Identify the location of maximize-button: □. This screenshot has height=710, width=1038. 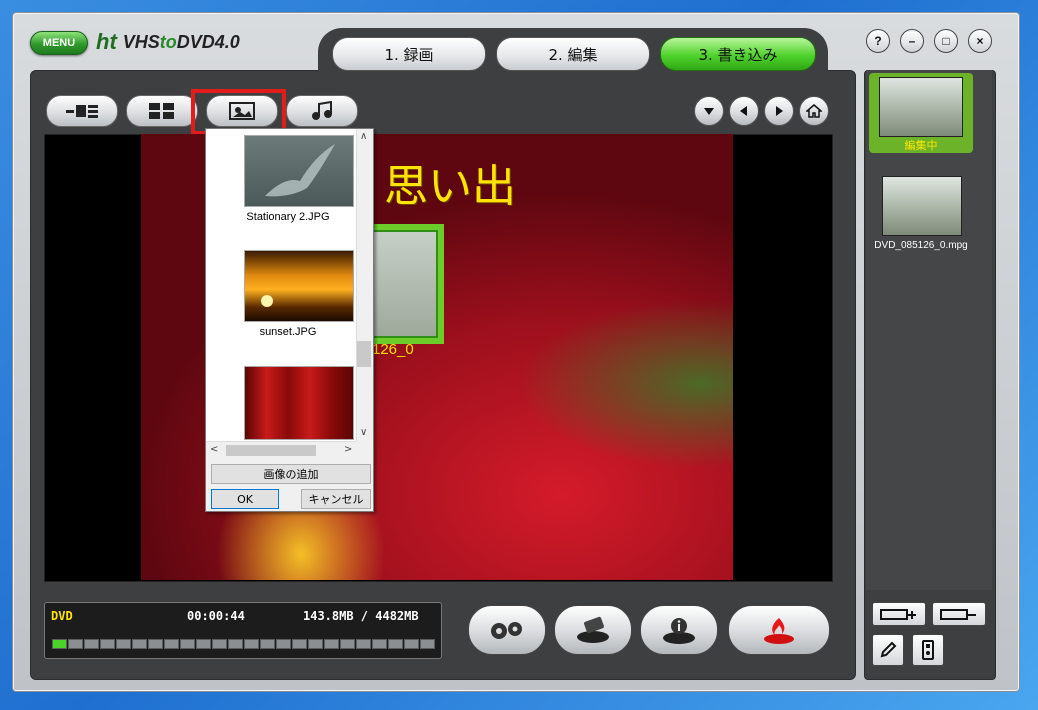
(946, 41).